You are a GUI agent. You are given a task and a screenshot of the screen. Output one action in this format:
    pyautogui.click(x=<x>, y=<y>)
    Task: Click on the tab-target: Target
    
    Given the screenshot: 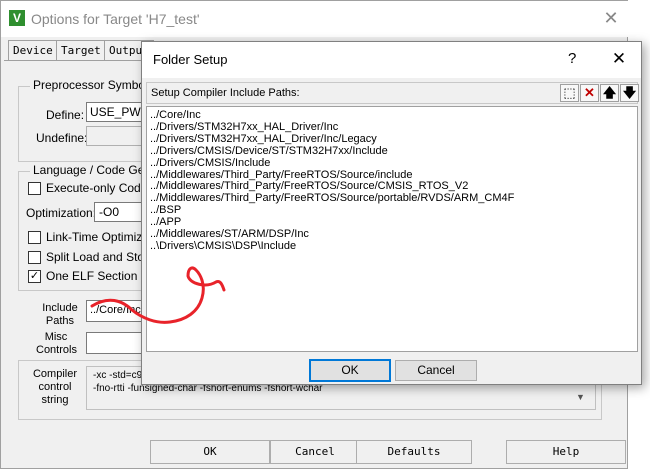 What is the action you would take?
    pyautogui.click(x=81, y=50)
    